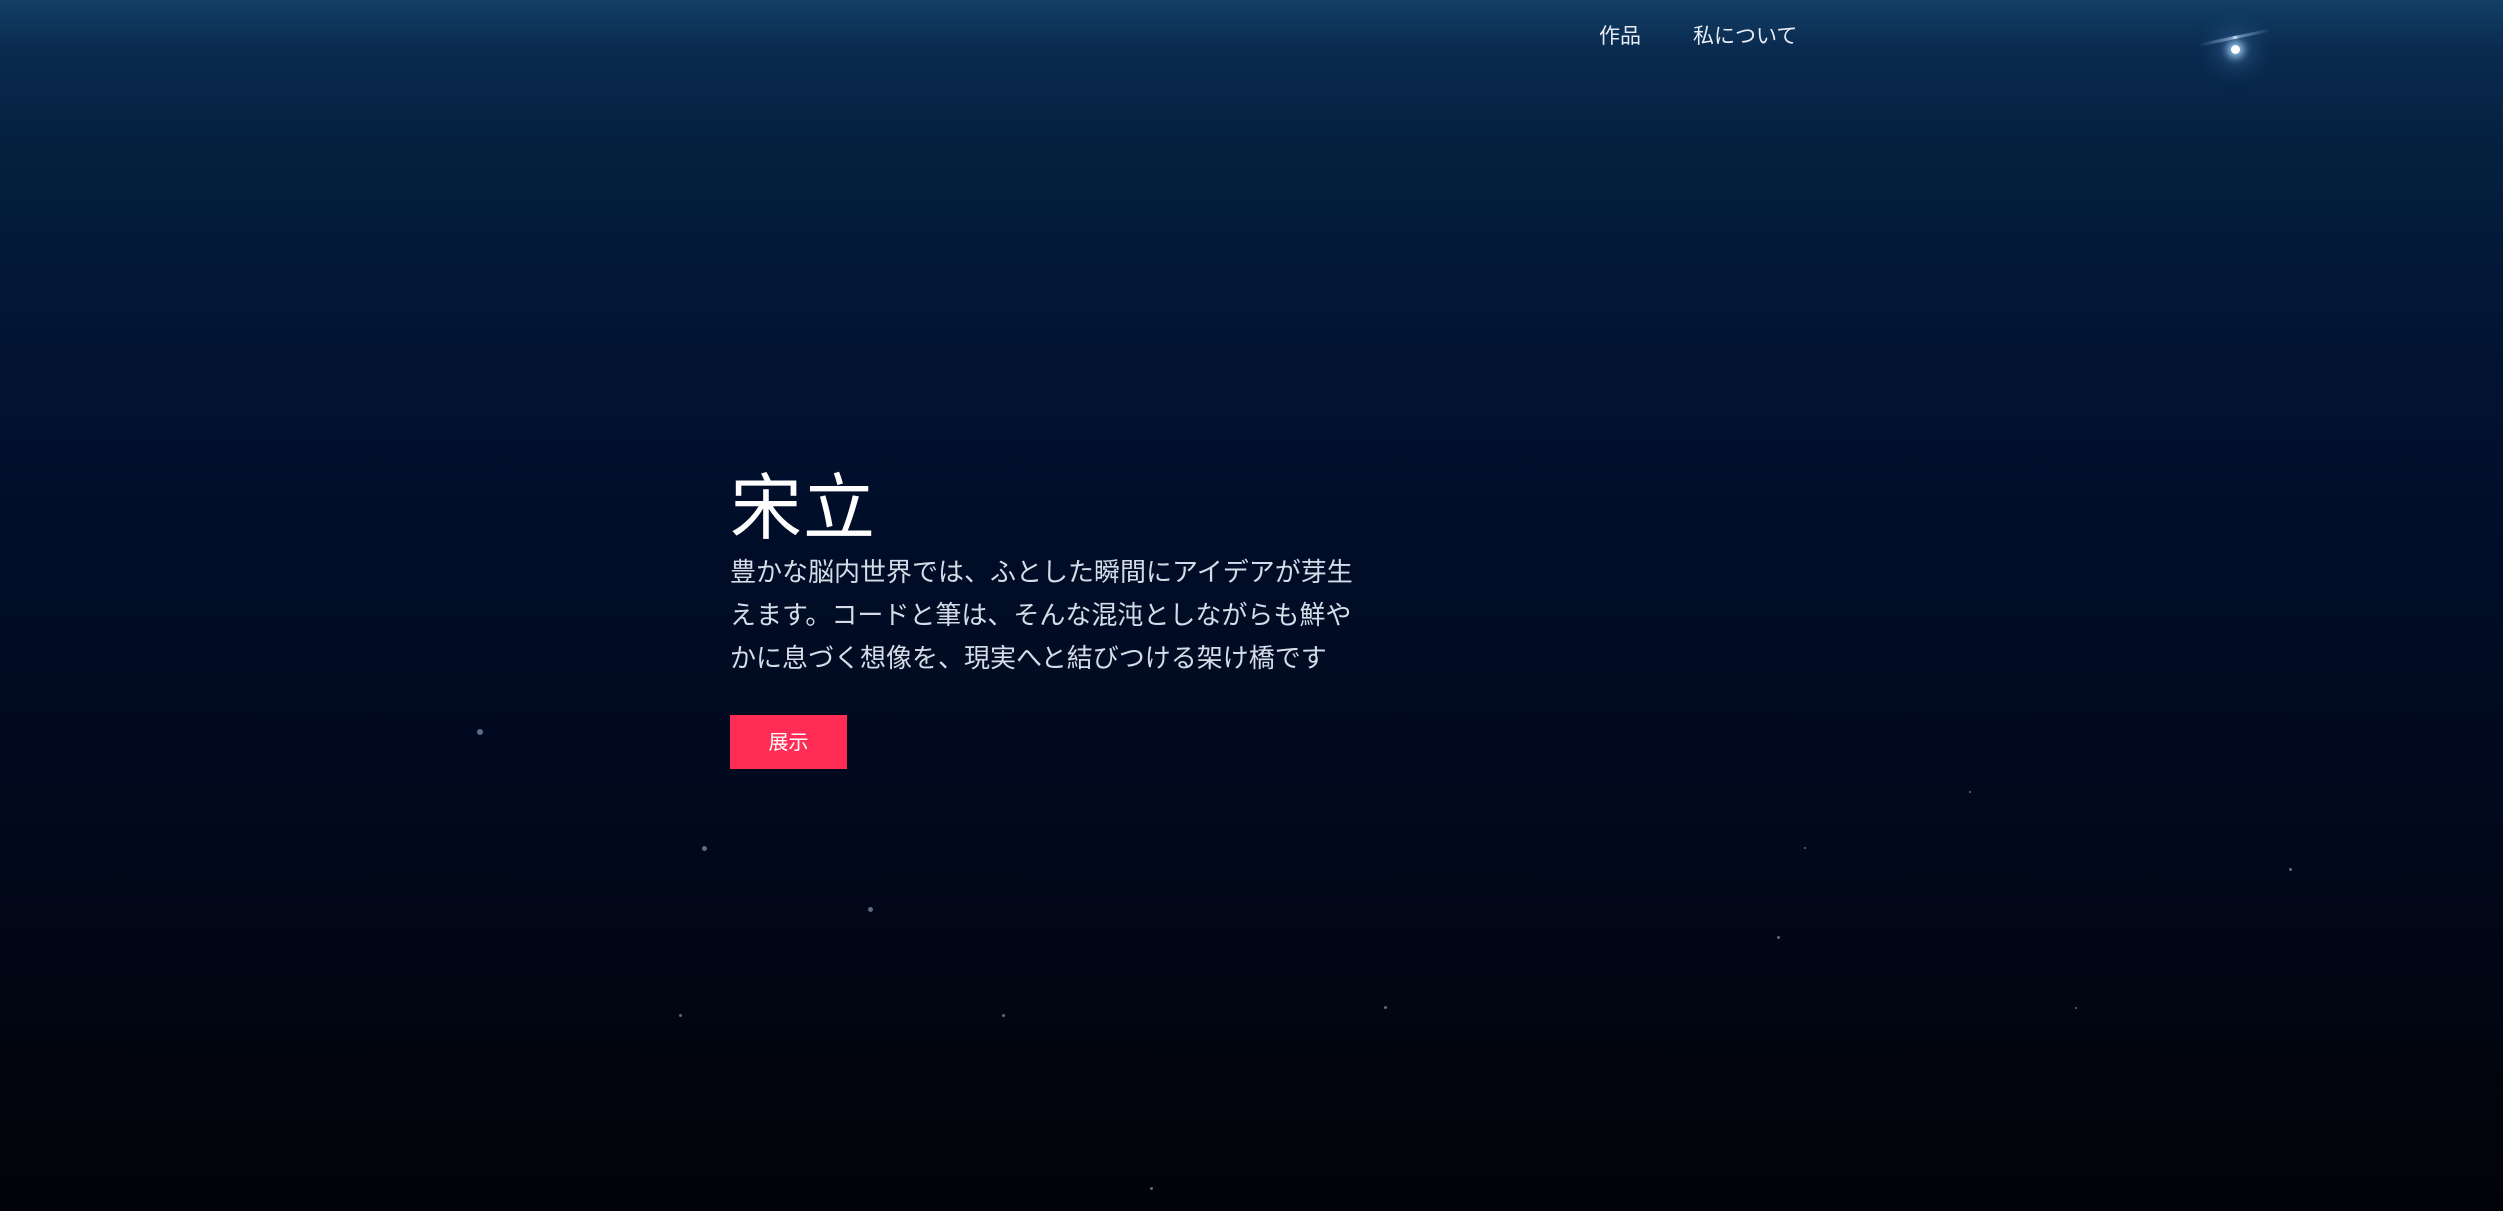  Describe the element at coordinates (788, 742) in the screenshot. I see `exhibit-button: 展示` at that location.